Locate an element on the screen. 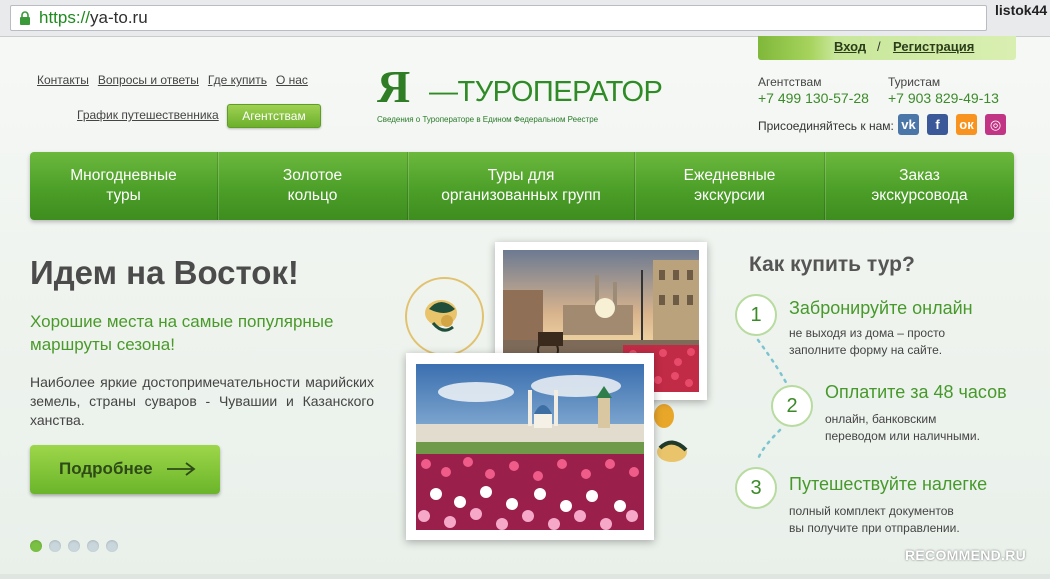  odnoklassniki-icon: ок is located at coordinates (966, 124).